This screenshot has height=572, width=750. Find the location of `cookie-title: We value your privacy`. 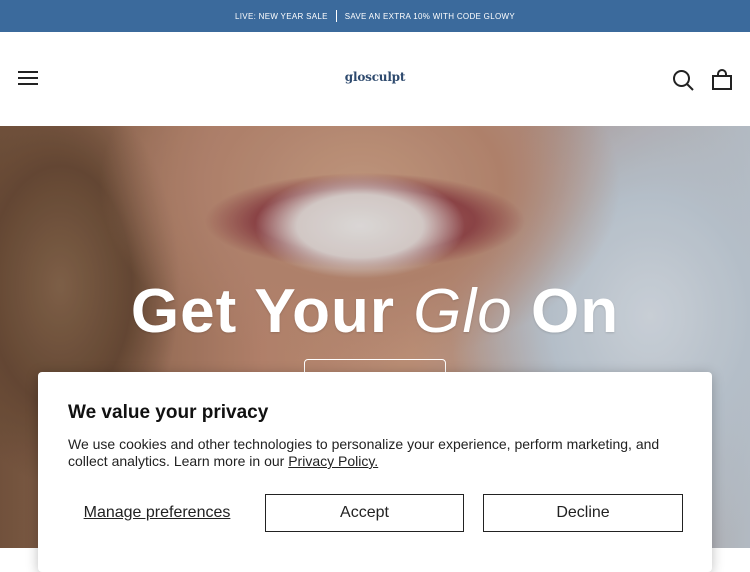

cookie-title: We value your privacy is located at coordinates (168, 412).